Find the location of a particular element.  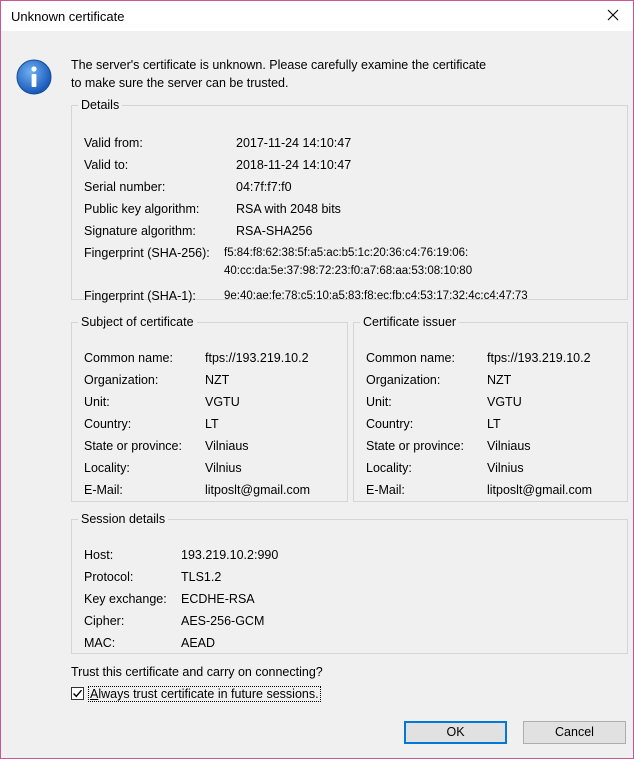

subject-value: NZT is located at coordinates (217, 380).